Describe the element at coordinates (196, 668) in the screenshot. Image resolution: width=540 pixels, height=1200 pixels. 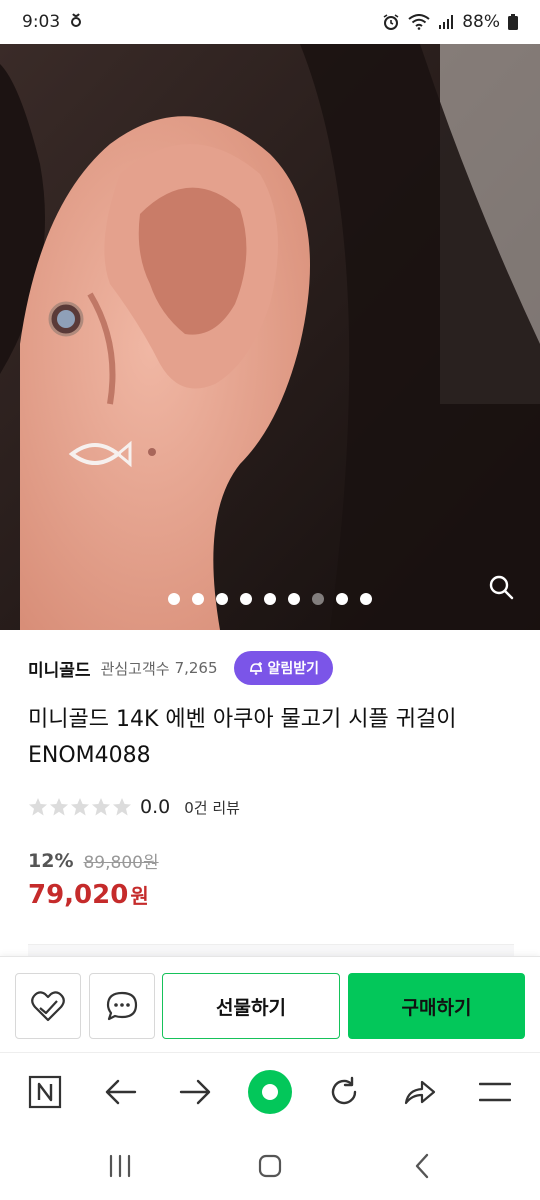
I see `followers-count: 7,265` at that location.